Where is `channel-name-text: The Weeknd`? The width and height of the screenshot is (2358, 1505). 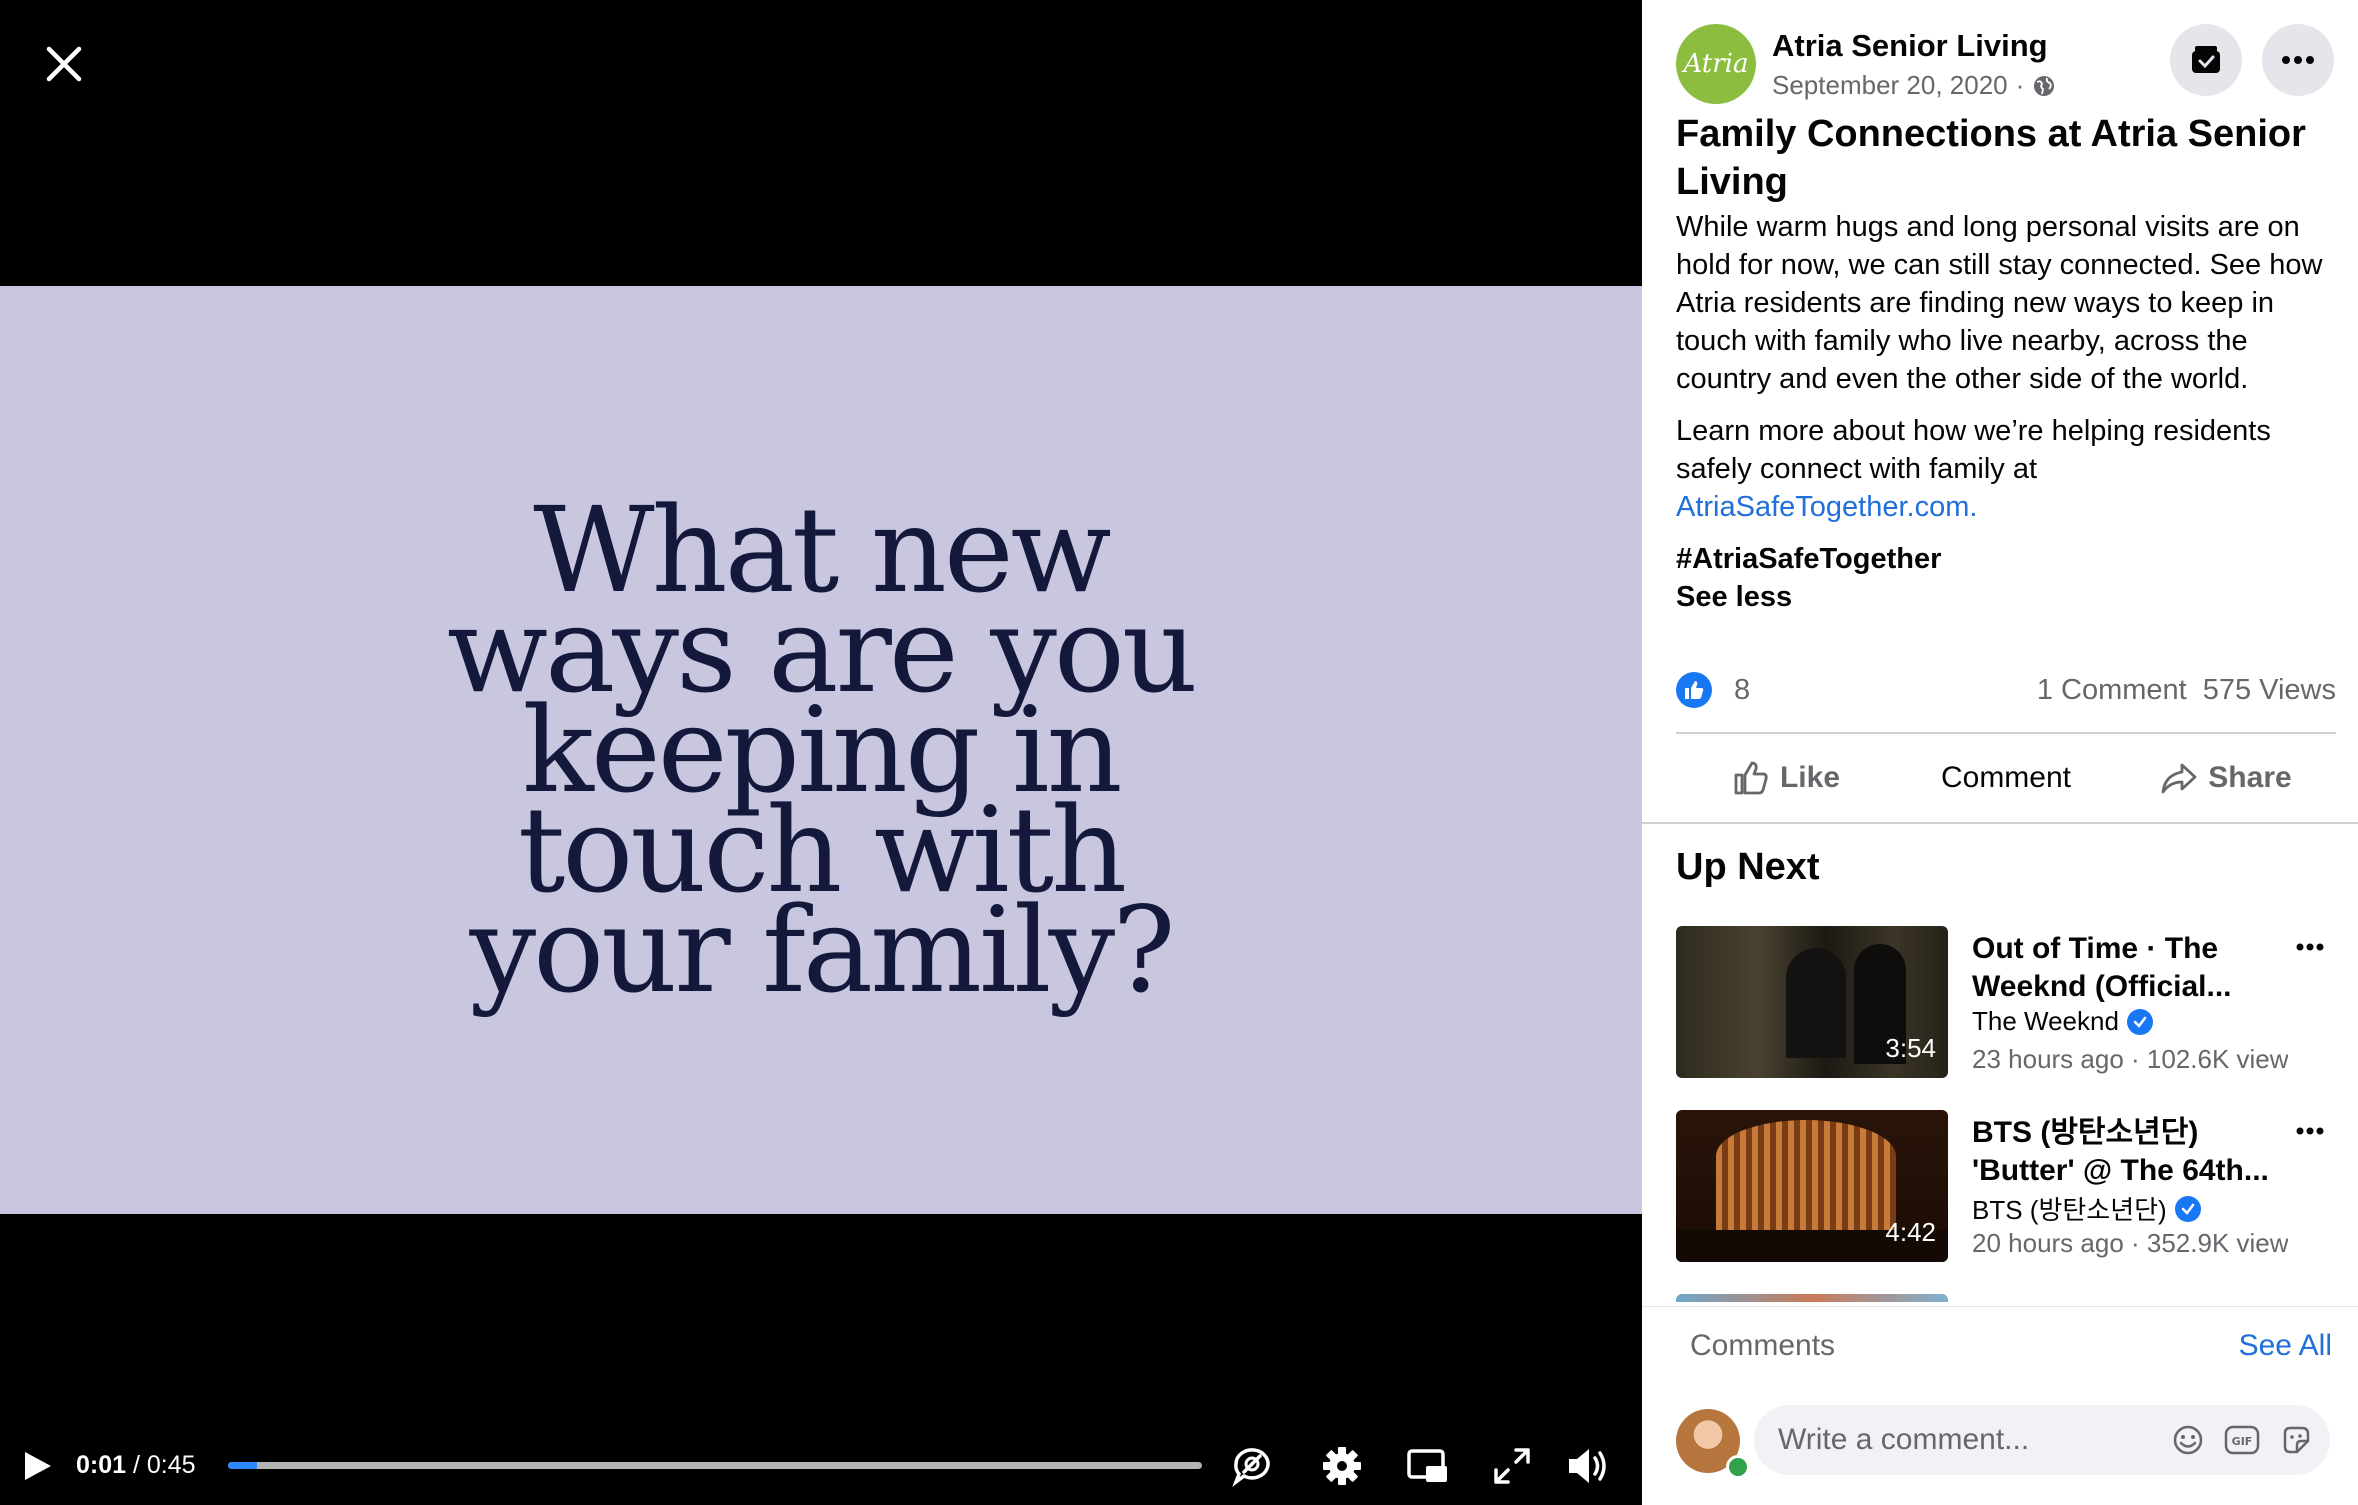
channel-name-text: The Weeknd is located at coordinates (2045, 1021).